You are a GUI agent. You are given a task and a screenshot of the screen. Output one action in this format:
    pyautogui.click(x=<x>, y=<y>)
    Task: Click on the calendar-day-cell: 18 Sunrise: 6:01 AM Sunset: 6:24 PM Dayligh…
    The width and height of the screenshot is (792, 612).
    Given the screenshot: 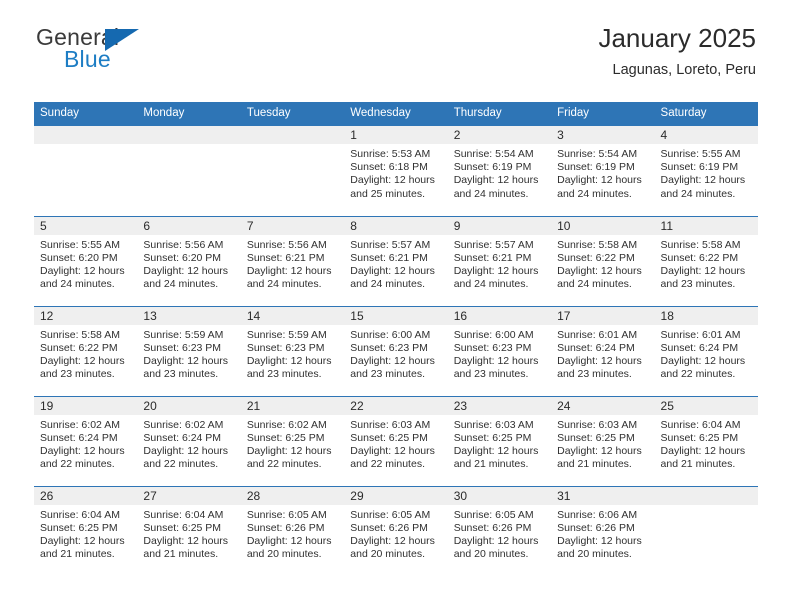 What is the action you would take?
    pyautogui.click(x=706, y=350)
    